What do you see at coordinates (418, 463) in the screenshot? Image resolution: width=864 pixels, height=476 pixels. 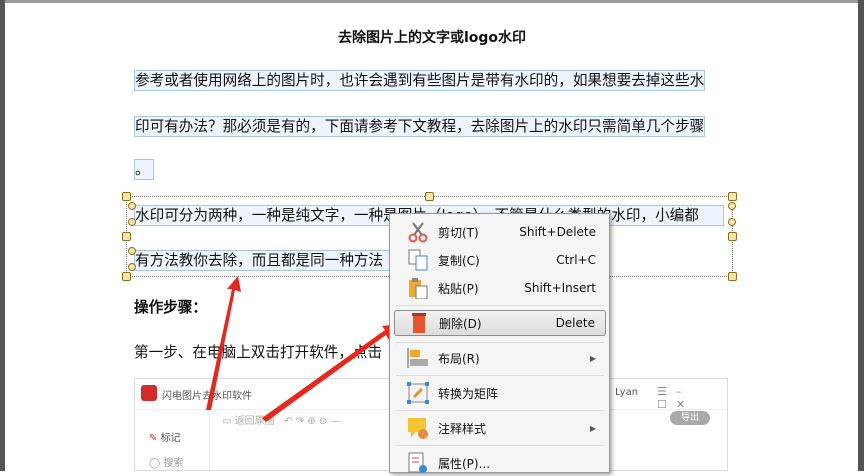 I see `properties-icon` at bounding box center [418, 463].